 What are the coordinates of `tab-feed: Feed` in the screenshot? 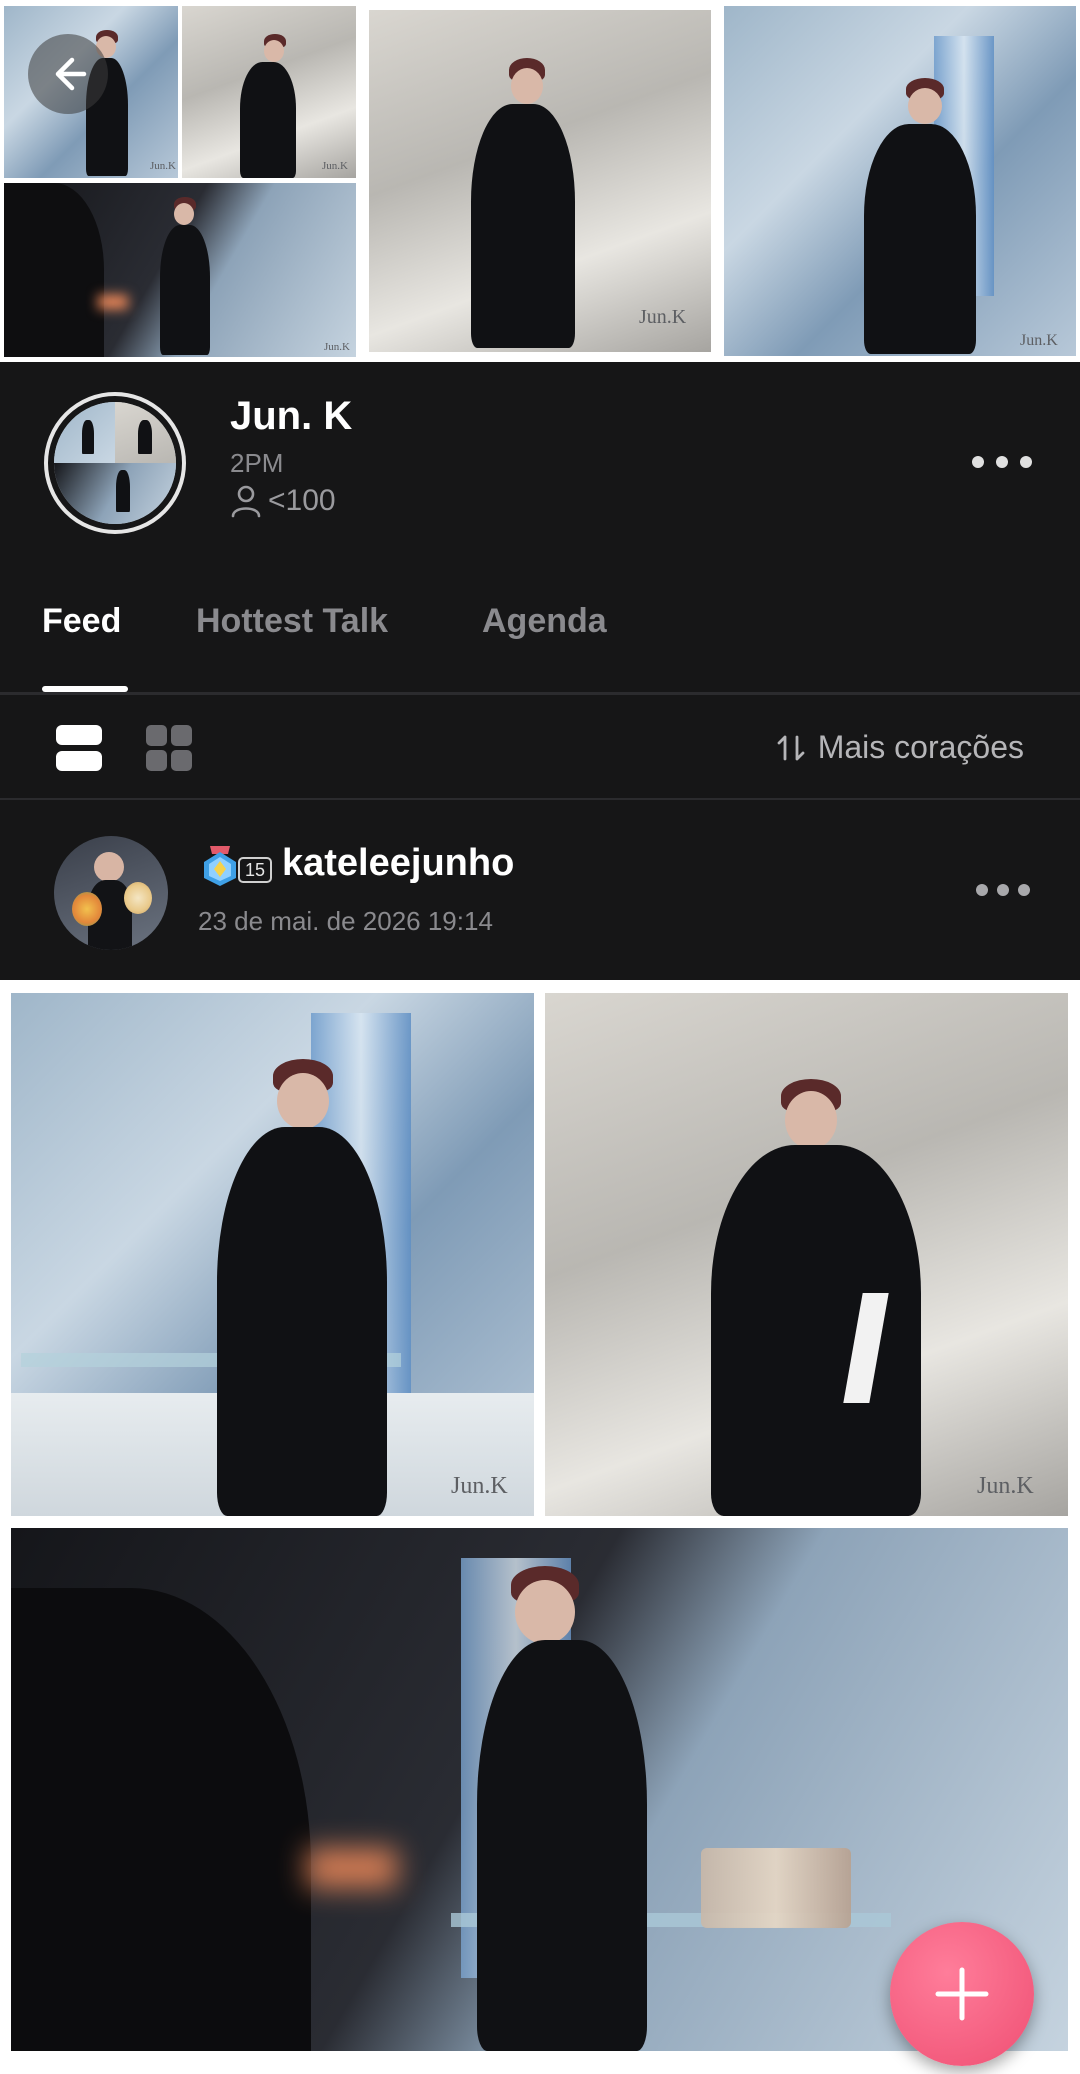 It's located at (81, 621).